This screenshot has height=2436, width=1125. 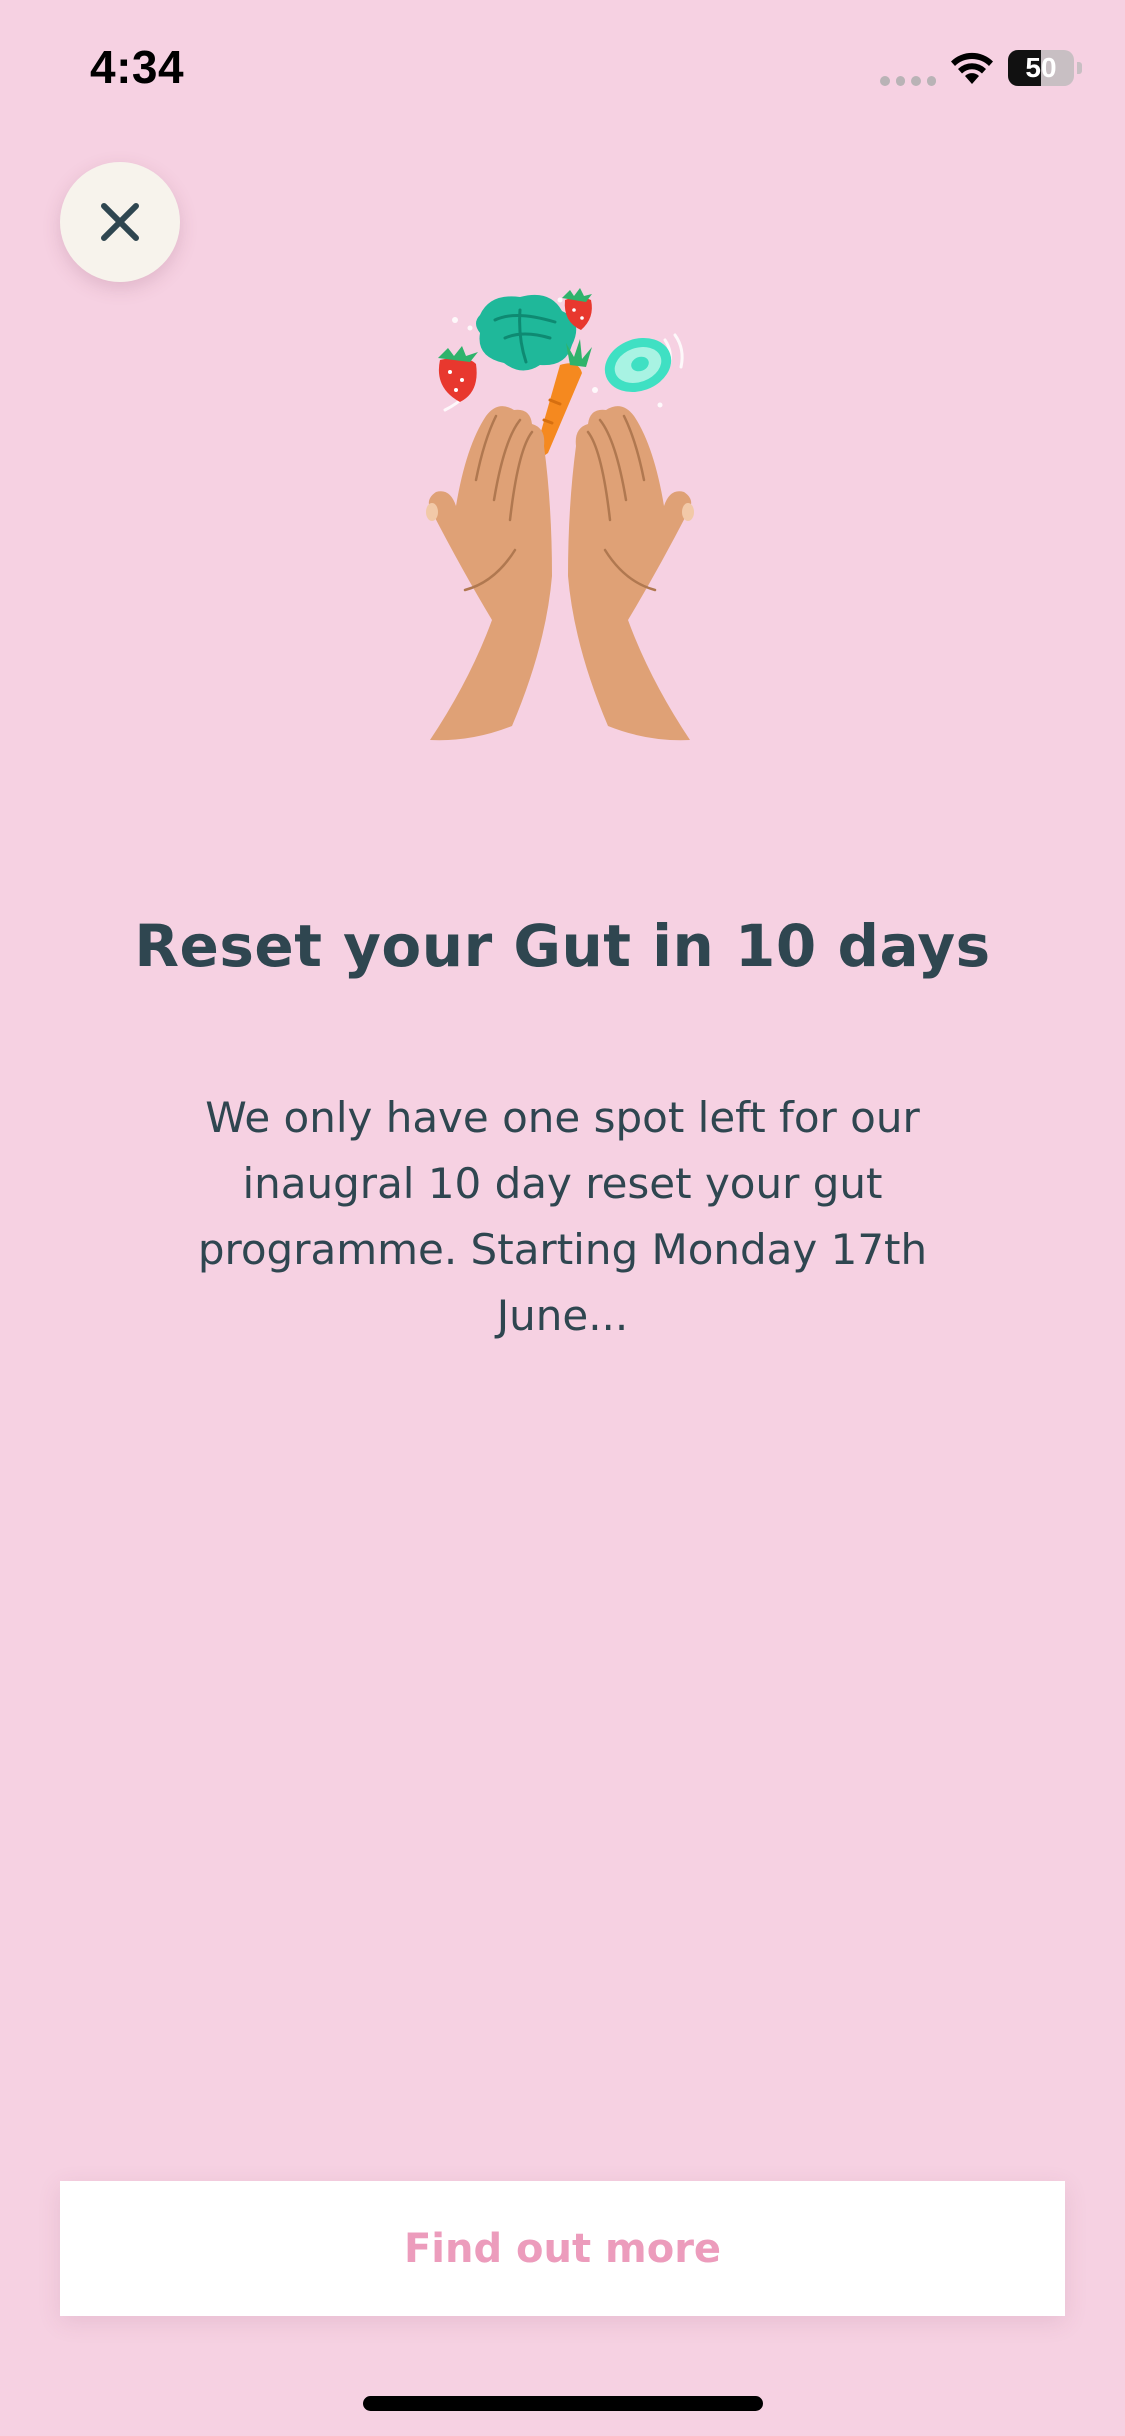 I want to click on close-icon, so click(x=120, y=222).